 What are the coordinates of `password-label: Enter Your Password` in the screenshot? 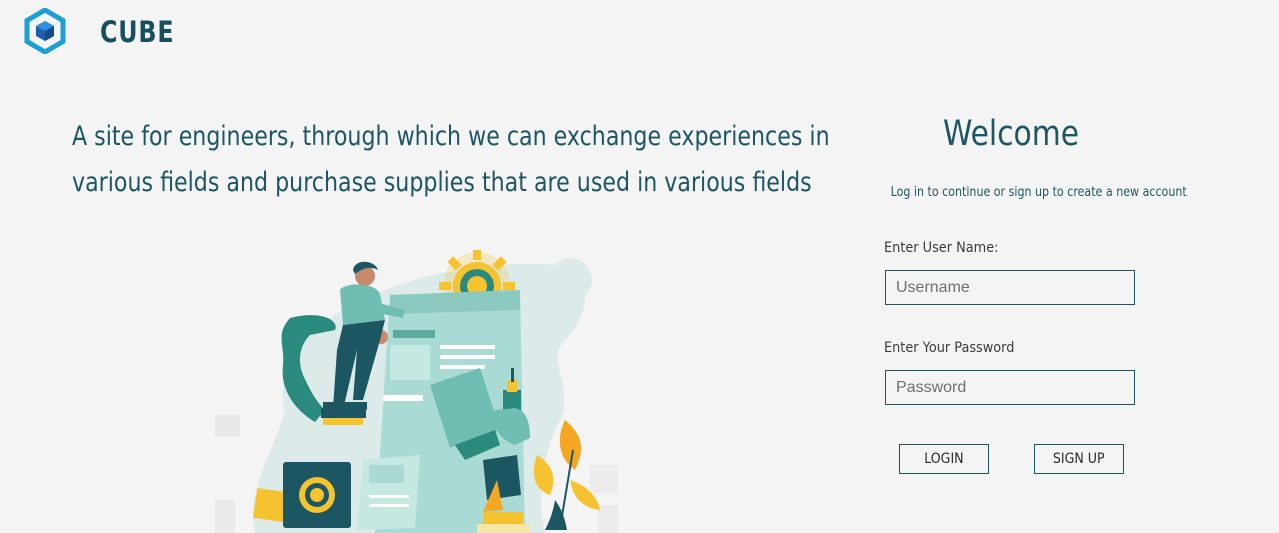 It's located at (949, 348).